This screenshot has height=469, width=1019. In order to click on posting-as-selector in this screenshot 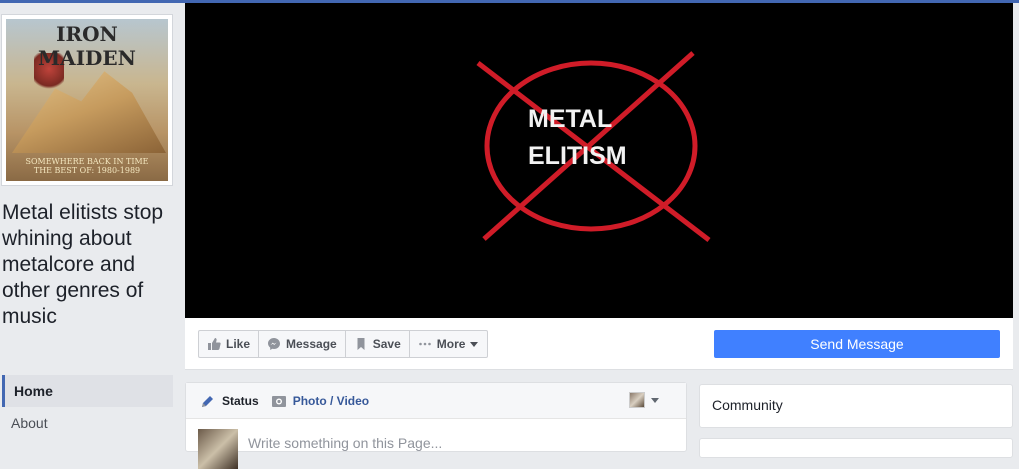, I will do `click(644, 400)`.